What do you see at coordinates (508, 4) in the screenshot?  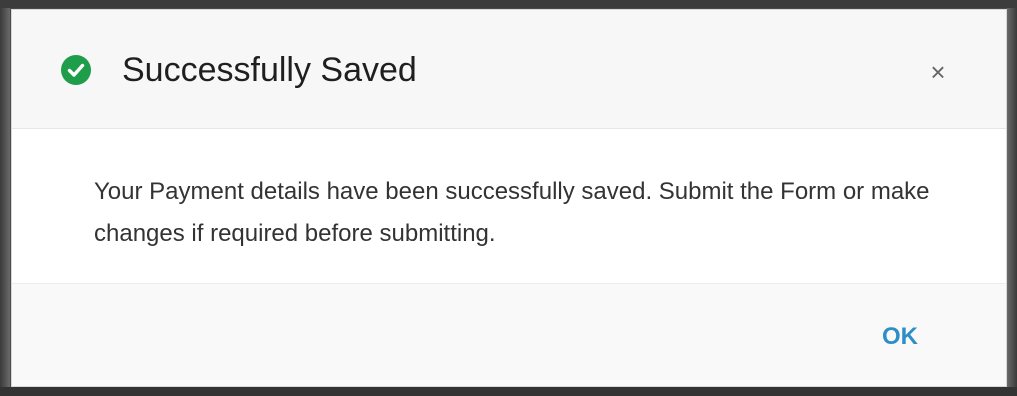 I see `backdrop-edge-top` at bounding box center [508, 4].